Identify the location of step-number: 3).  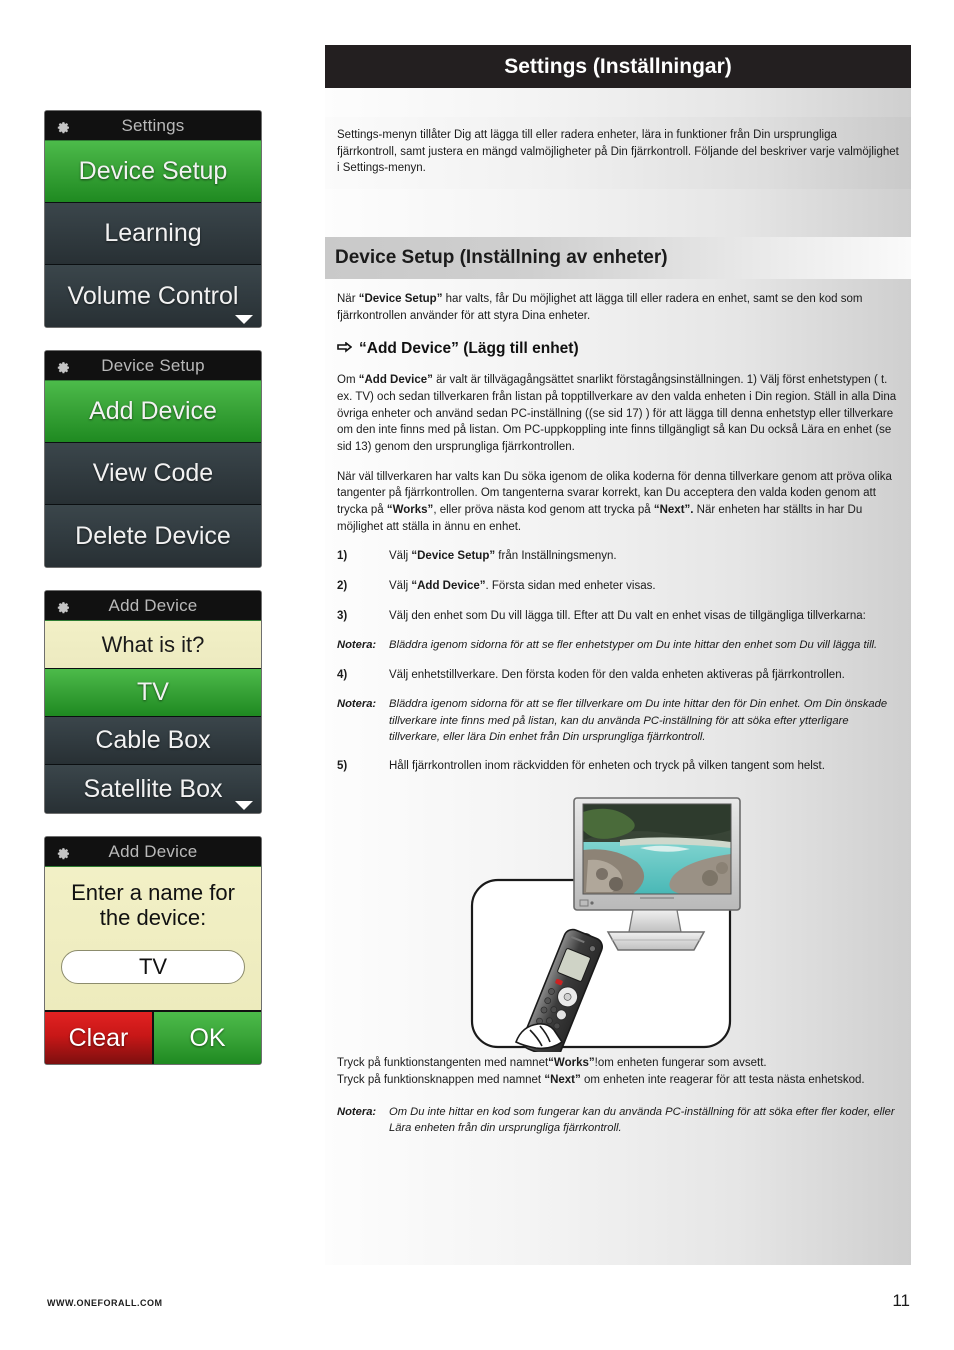
(342, 615).